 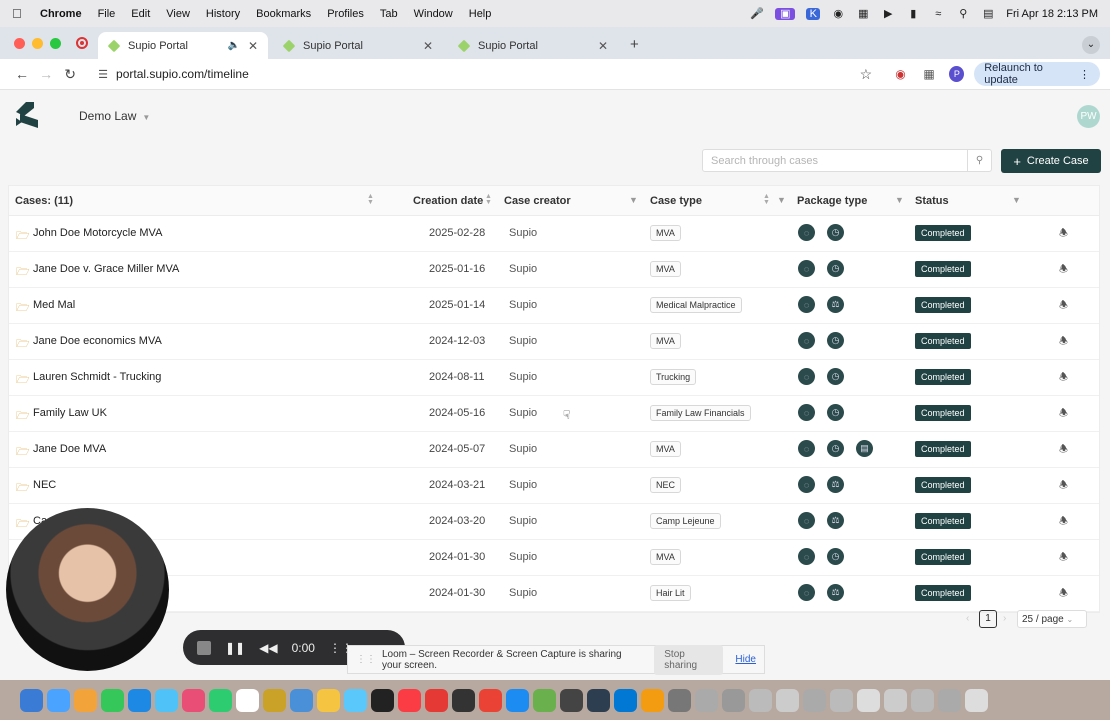 What do you see at coordinates (863, 14) in the screenshot?
I see `window-icon: ▦` at bounding box center [863, 14].